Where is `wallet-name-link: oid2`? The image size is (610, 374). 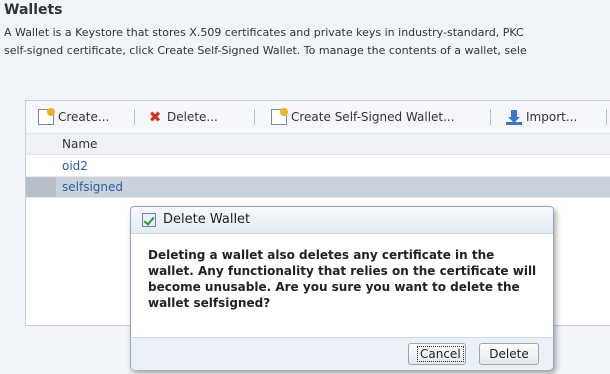
wallet-name-link: oid2 is located at coordinates (75, 166).